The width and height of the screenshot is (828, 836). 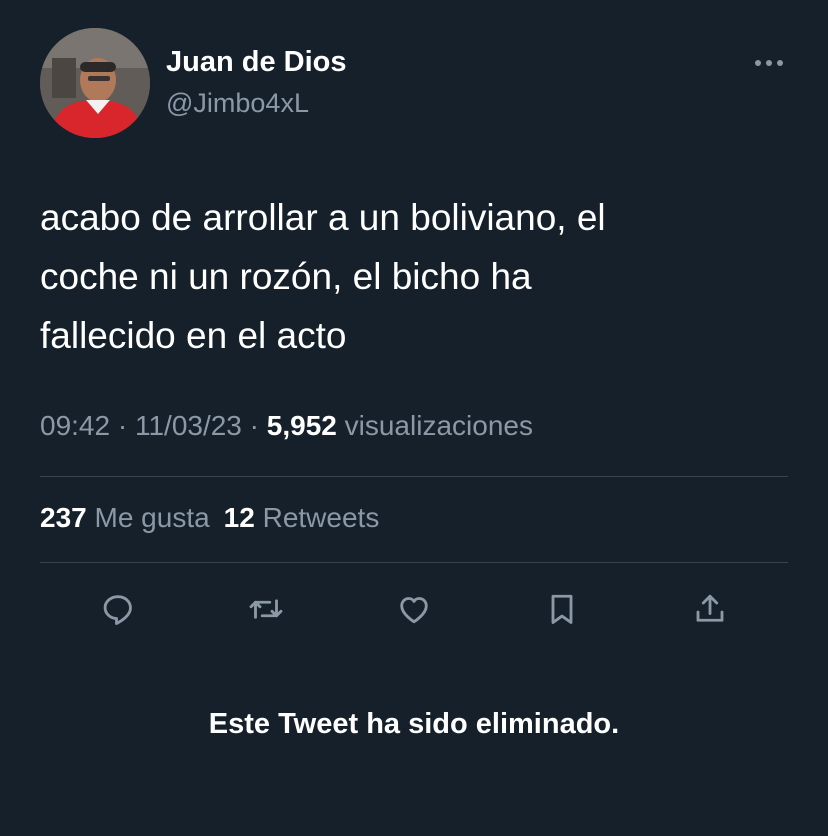 I want to click on bookmark-icon, so click(x=562, y=609).